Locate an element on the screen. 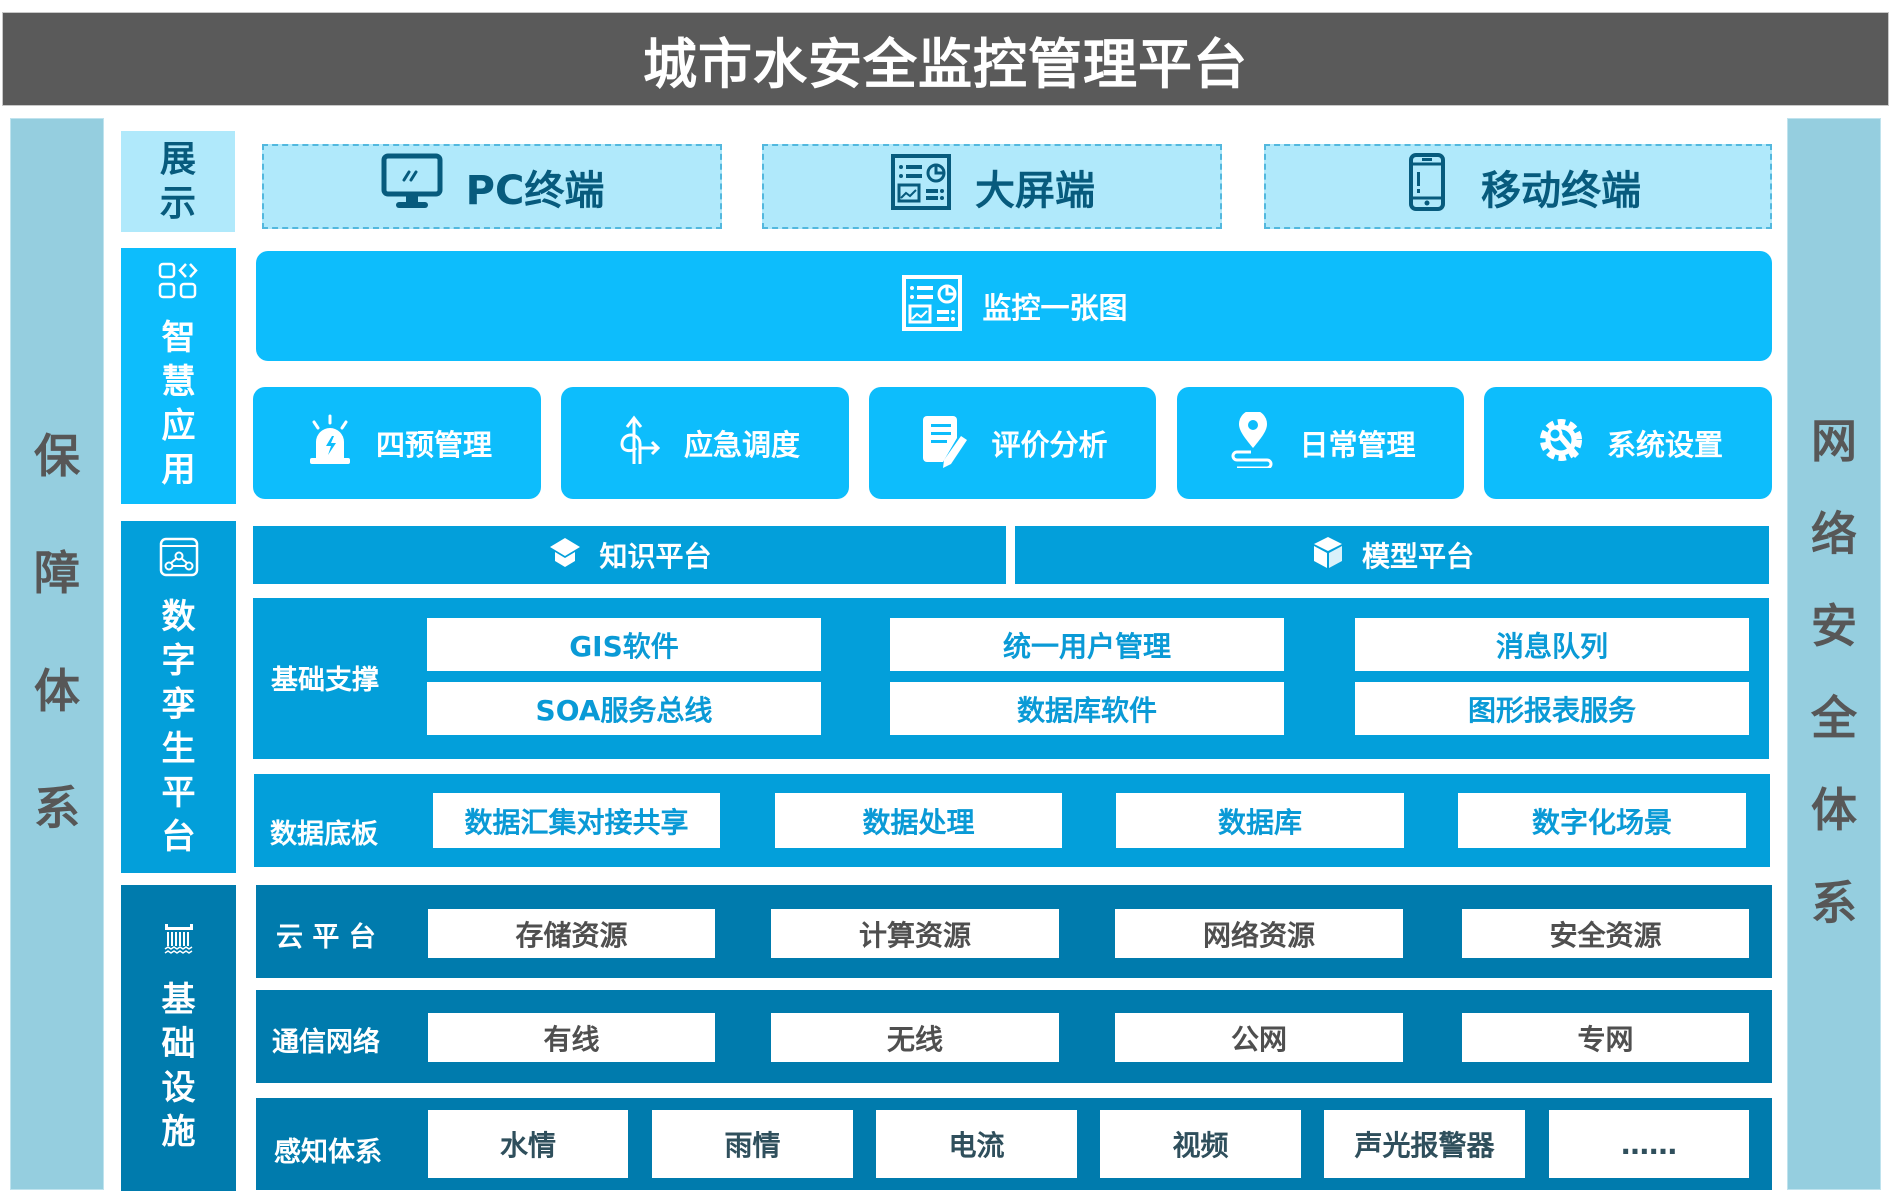 The width and height of the screenshot is (1891, 1193). dispatch-arrows-icon is located at coordinates (638, 443).